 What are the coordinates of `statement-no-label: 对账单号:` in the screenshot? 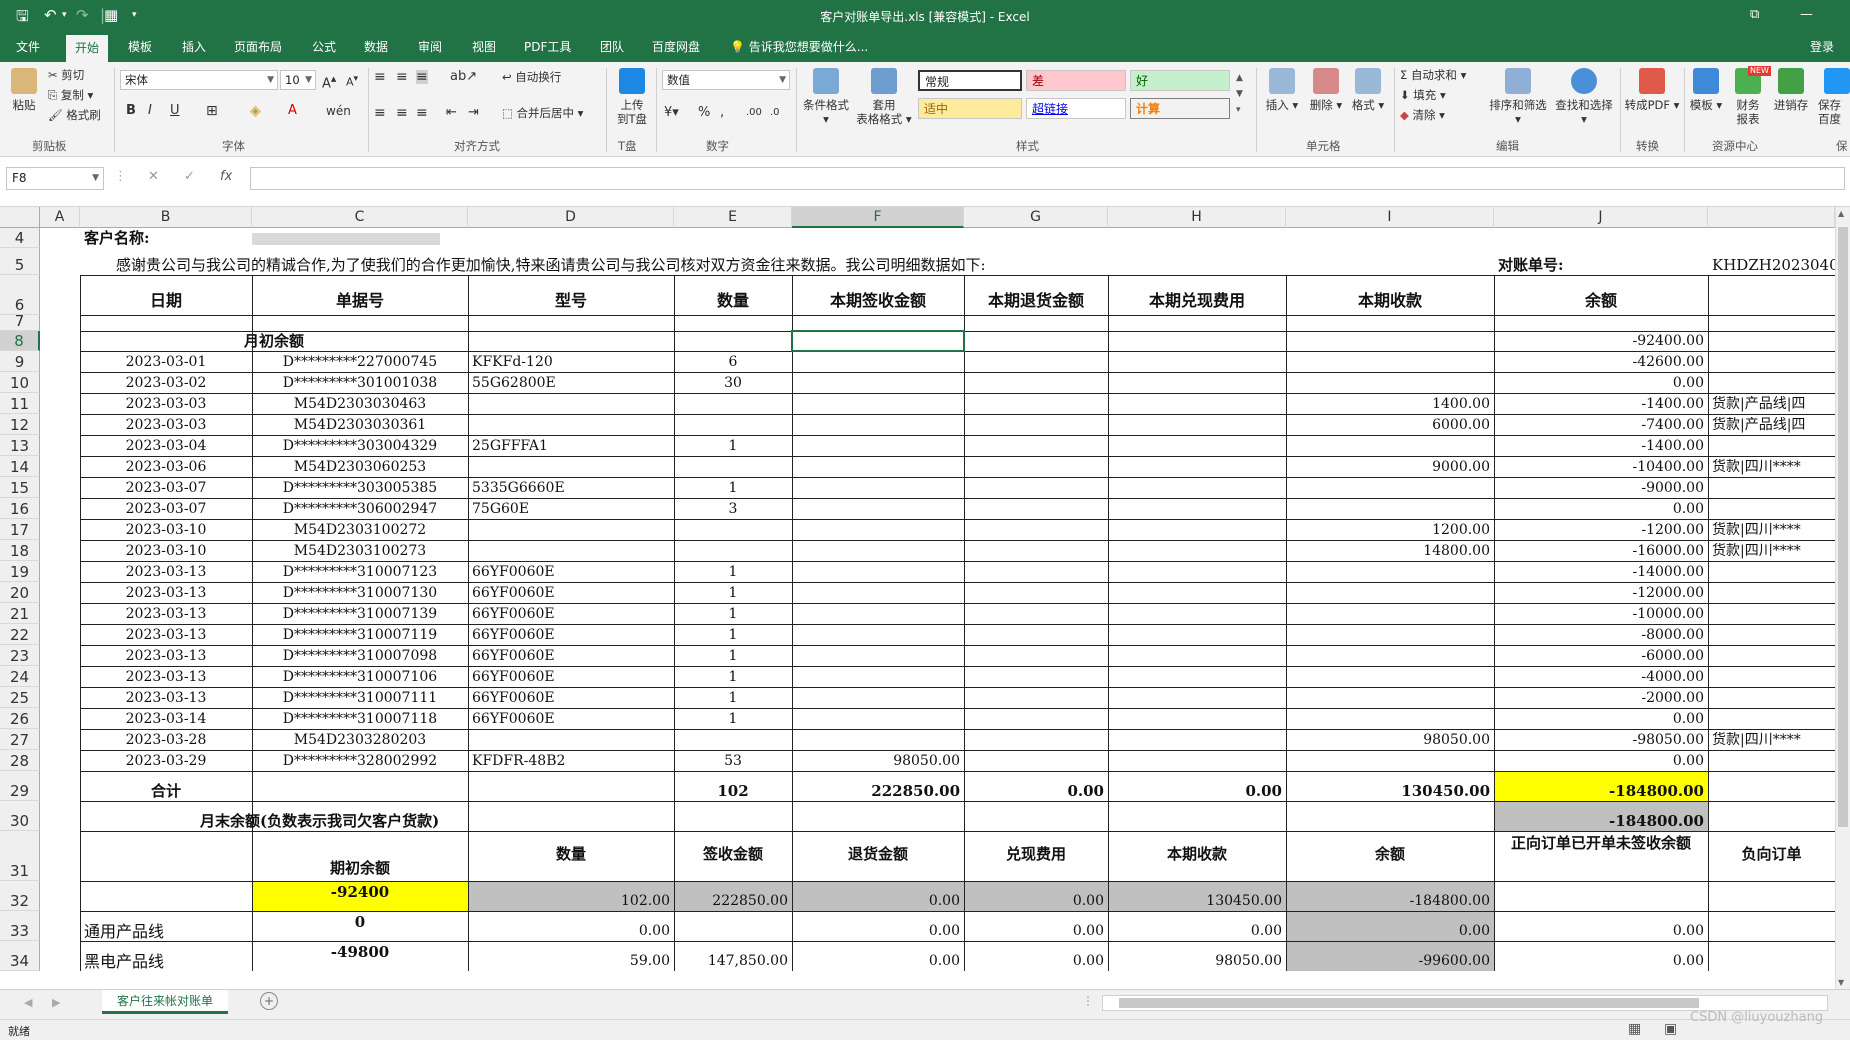 It's located at (1601, 265).